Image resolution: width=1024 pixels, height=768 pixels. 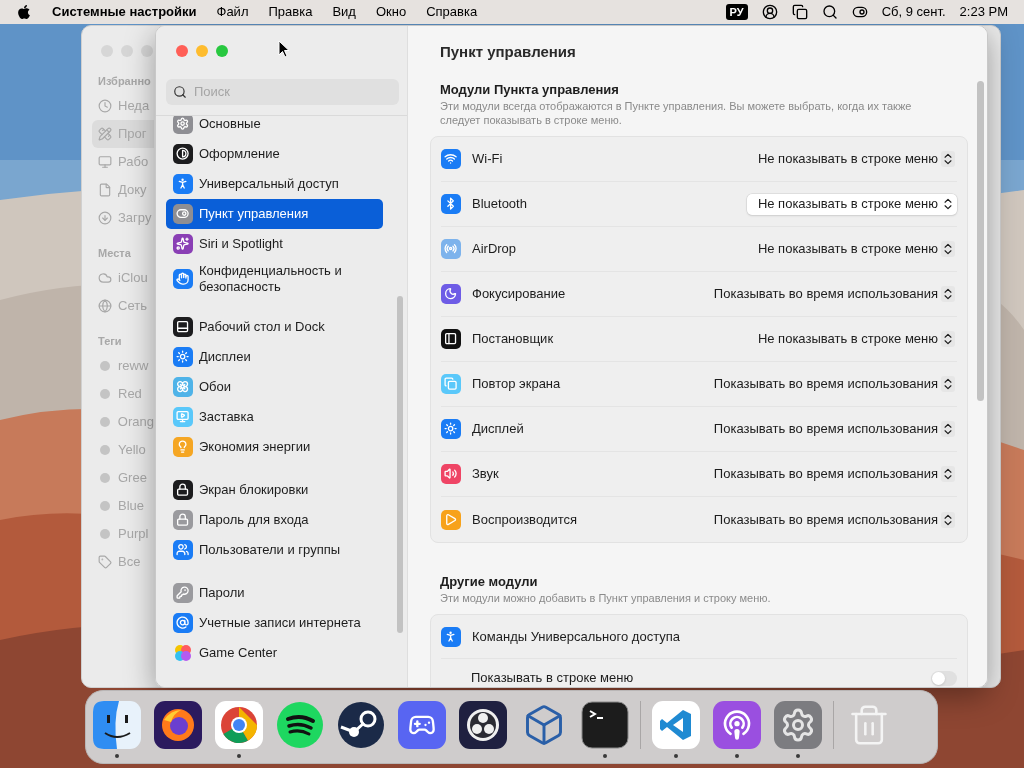 I want to click on bubbles-icon, so click(x=183, y=653).